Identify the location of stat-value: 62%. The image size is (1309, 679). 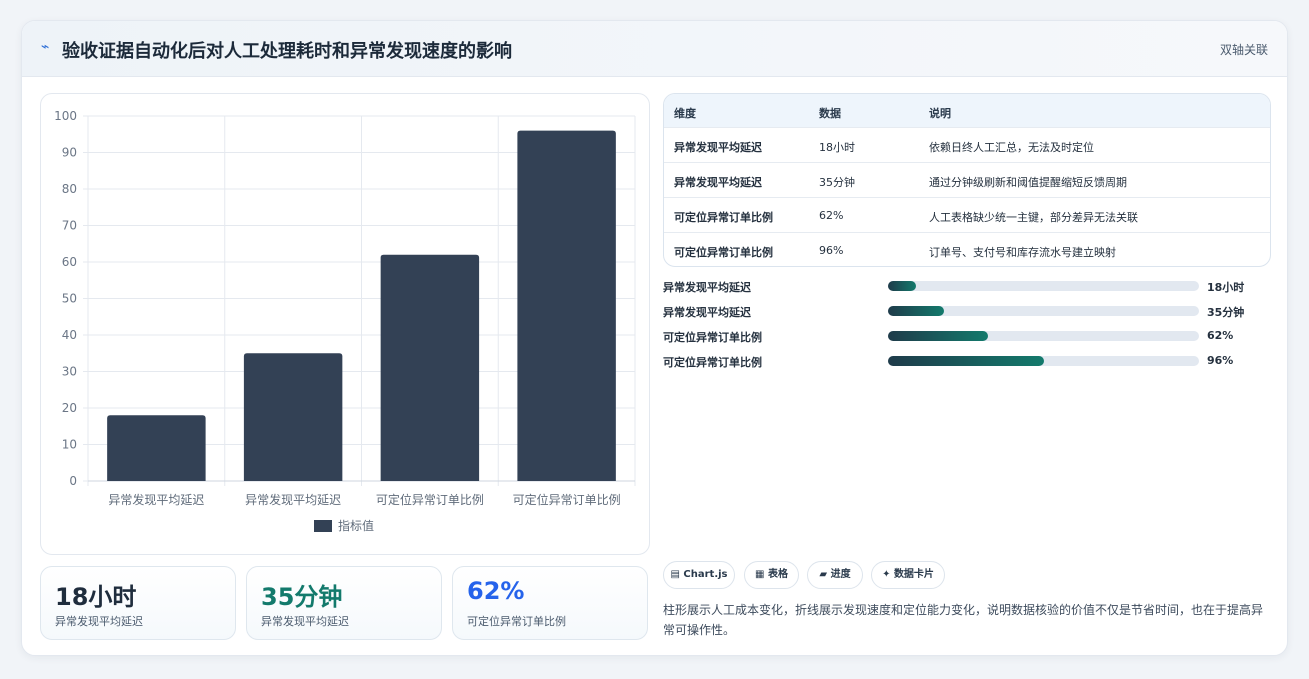
(496, 591).